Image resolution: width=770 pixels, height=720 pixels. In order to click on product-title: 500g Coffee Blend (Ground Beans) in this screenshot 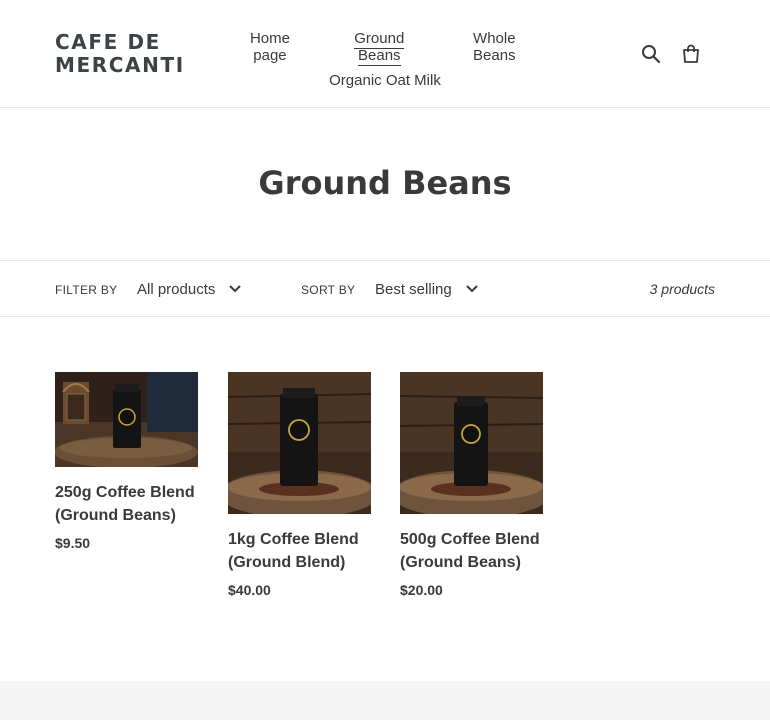, I will do `click(471, 551)`.